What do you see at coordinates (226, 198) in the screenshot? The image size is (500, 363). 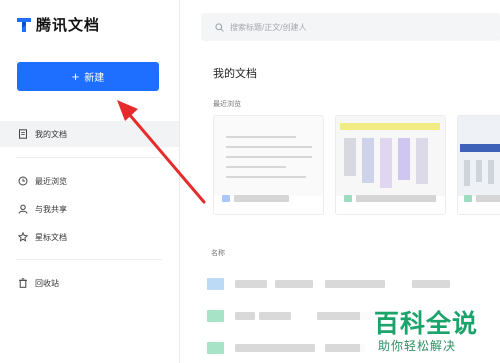 I see `doc-type-icon` at bounding box center [226, 198].